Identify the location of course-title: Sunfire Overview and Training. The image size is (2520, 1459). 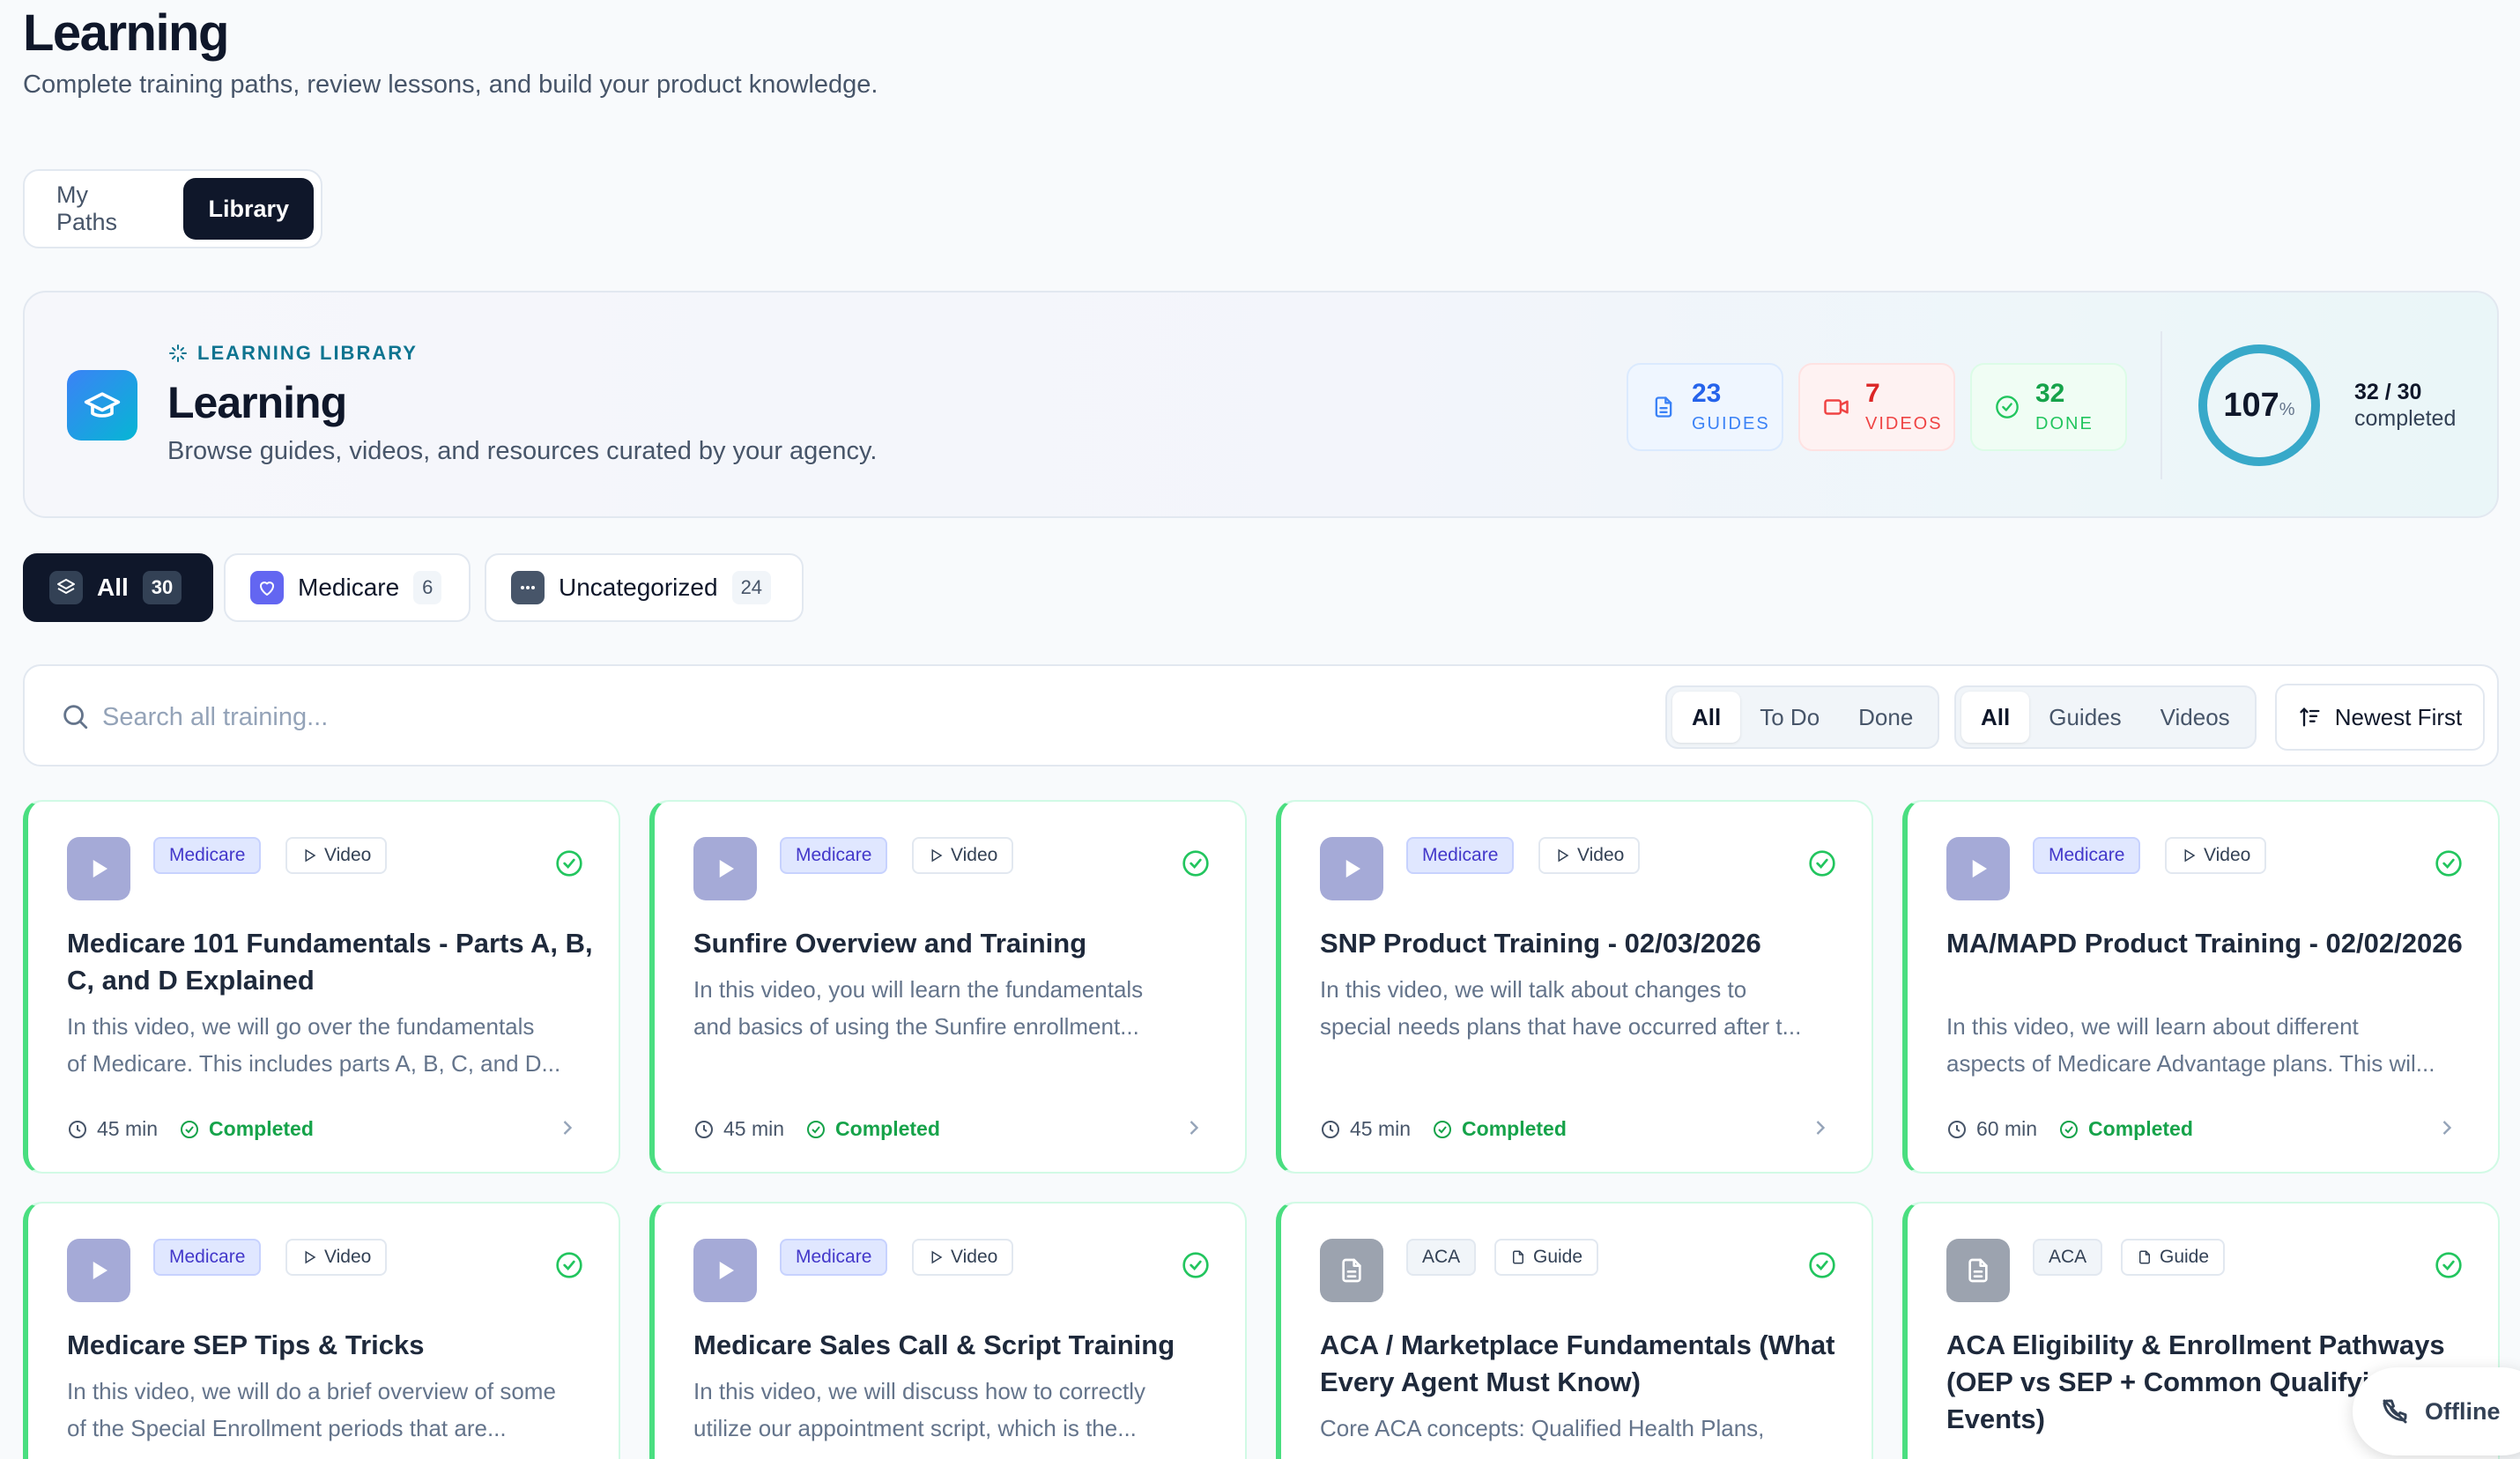
(890, 944).